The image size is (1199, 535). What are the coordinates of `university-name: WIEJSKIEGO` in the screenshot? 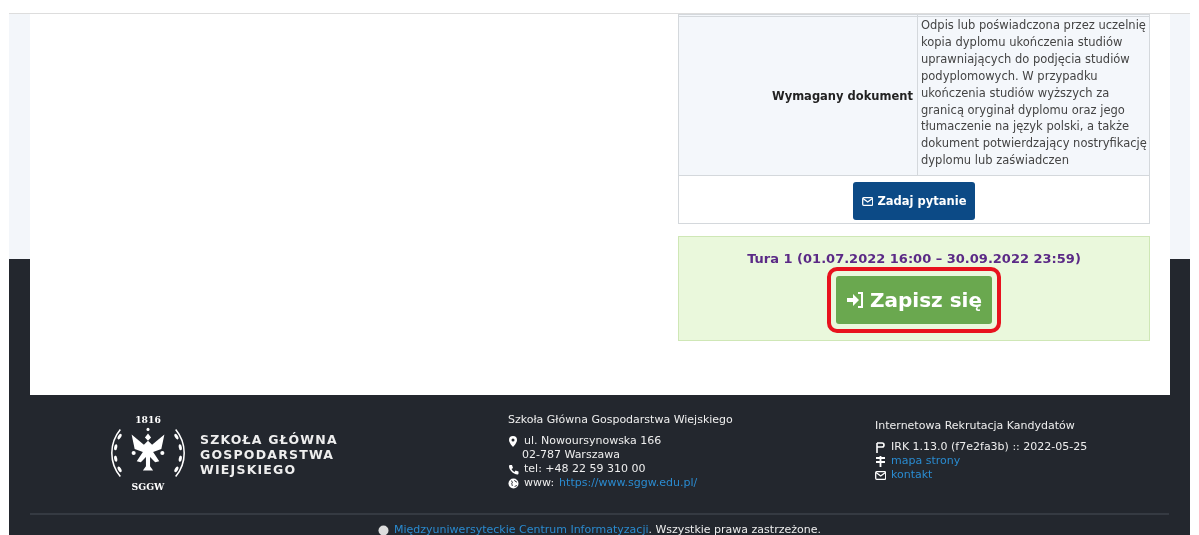 It's located at (249, 469).